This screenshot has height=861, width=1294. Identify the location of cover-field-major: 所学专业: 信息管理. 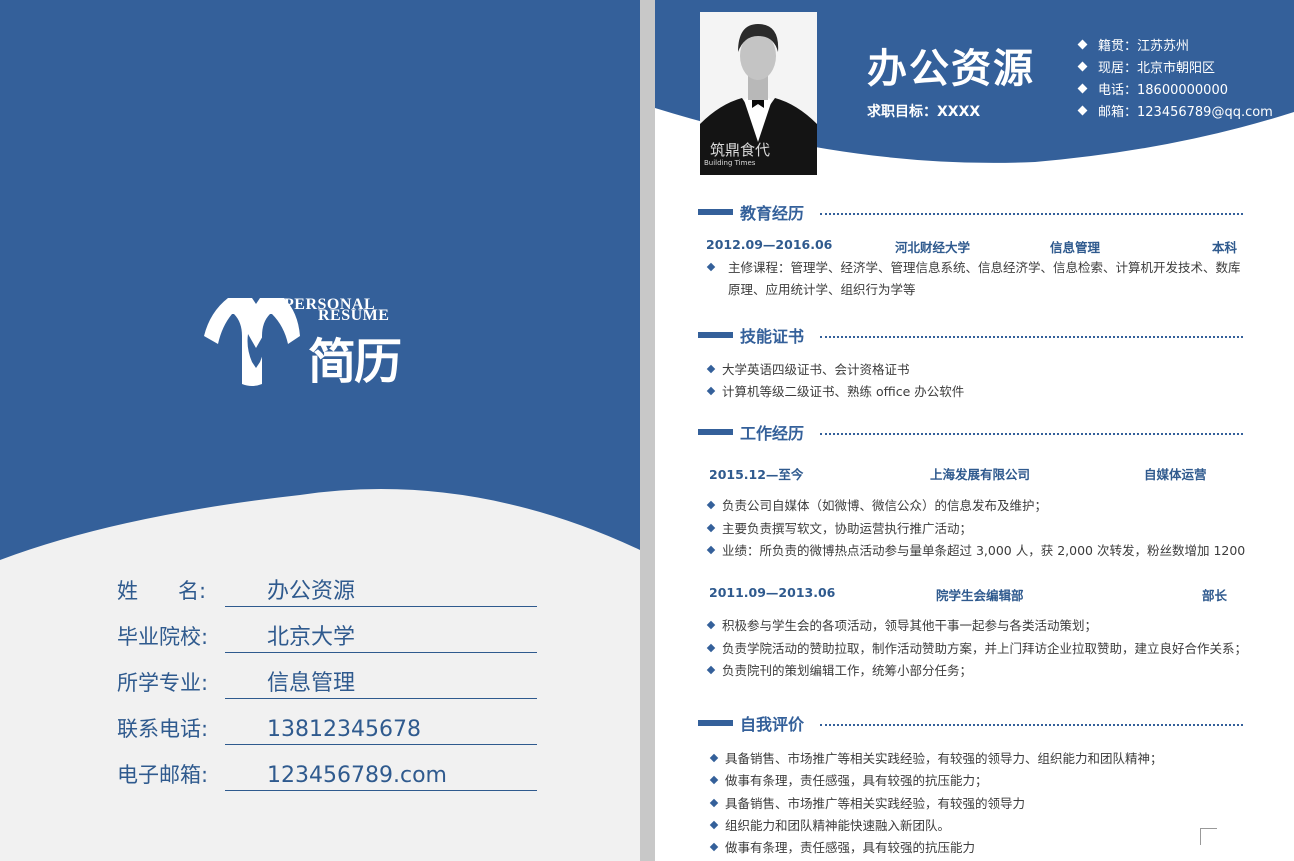
(337, 678).